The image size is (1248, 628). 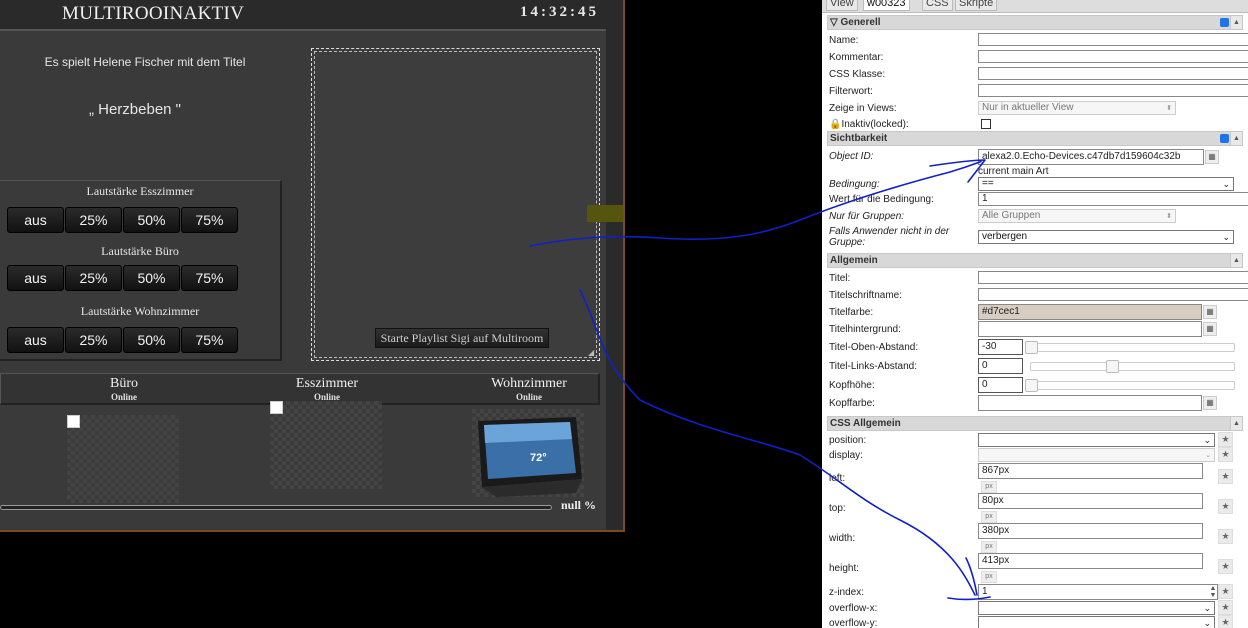 What do you see at coordinates (1035, 6) in the screenshot?
I see `inspector-tabs: View w00323 CSS Skripte` at bounding box center [1035, 6].